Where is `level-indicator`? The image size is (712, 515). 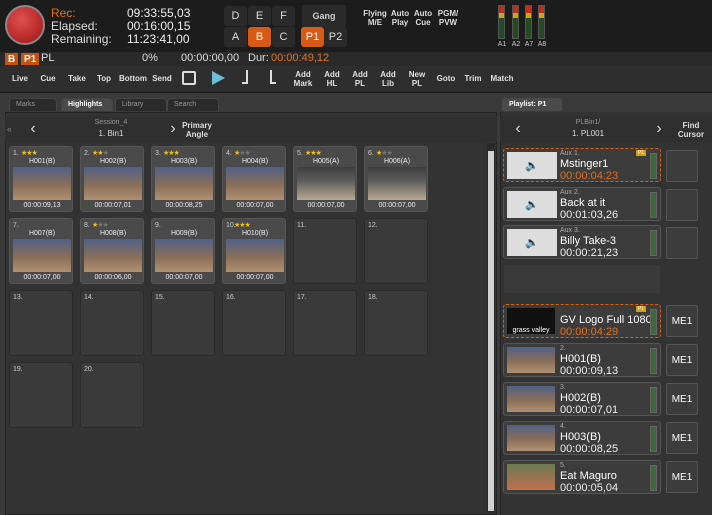 level-indicator is located at coordinates (653, 243).